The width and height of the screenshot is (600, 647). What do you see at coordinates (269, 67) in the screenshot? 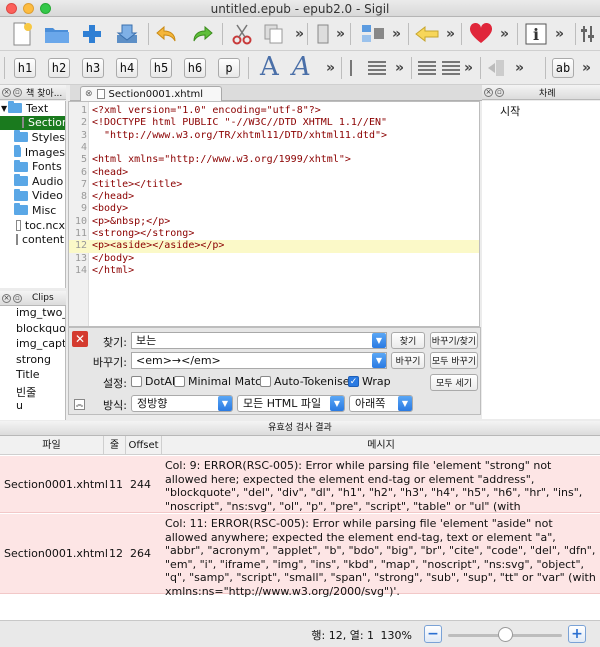
I see `bold-button: A` at bounding box center [269, 67].